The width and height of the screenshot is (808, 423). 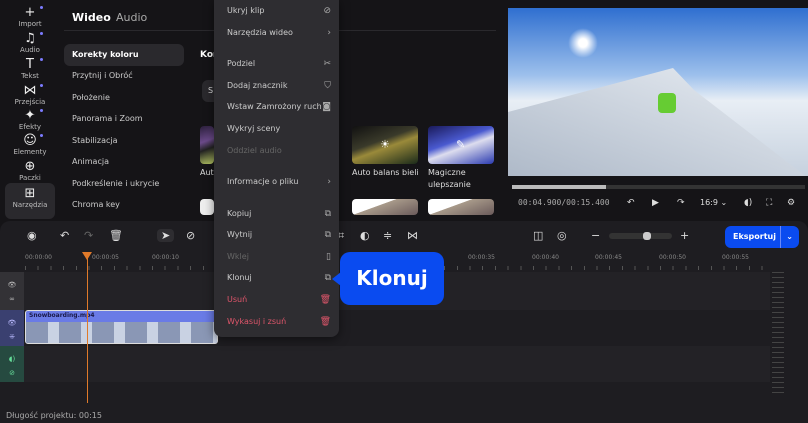 I want to click on menu-item-clone: Klonuj ⧉, so click(x=279, y=278).